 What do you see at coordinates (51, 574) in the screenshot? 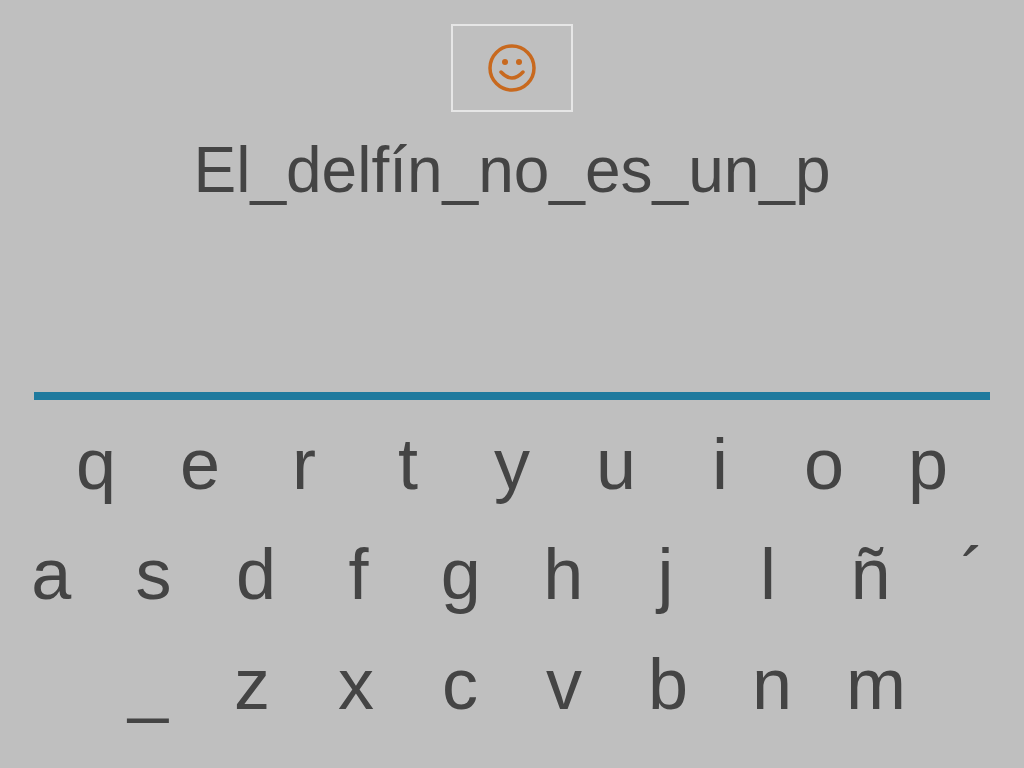
I see `letter-key: a` at bounding box center [51, 574].